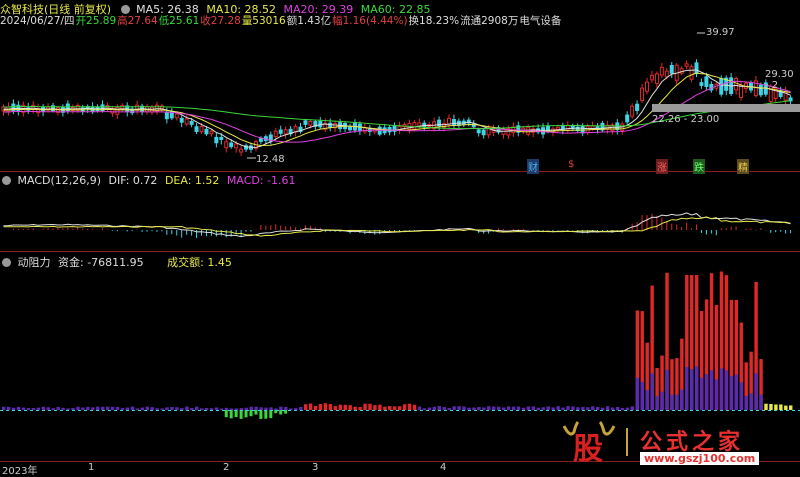 The width and height of the screenshot is (800, 477). I want to click on event-tag-featured: 精, so click(743, 166).